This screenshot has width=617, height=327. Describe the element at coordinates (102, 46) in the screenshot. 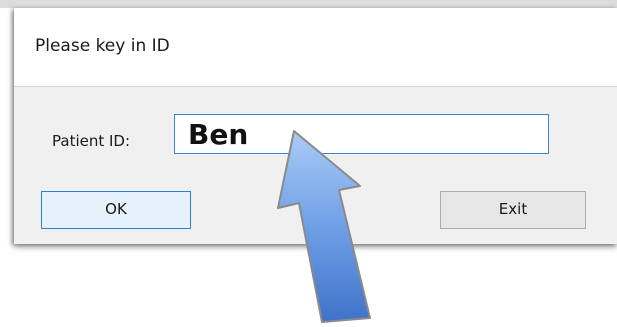

I see `dialog-title: Please key in ID` at that location.